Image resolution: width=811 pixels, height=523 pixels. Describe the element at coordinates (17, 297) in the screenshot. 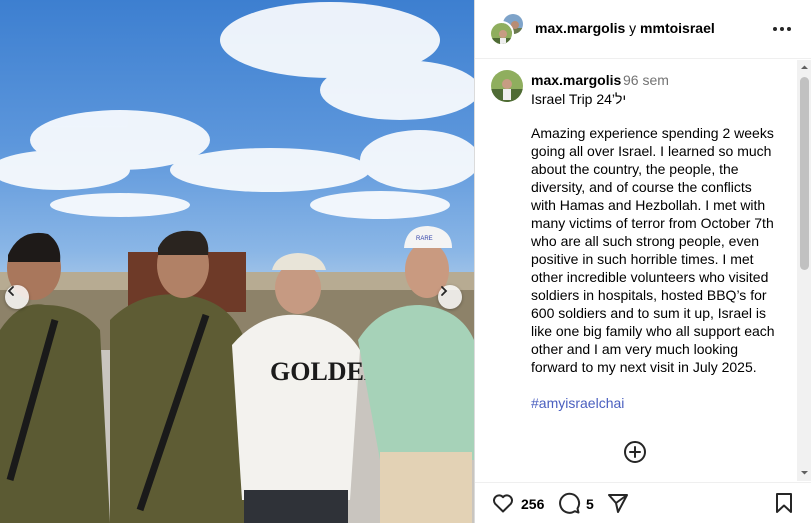

I see `previous-photo-button` at that location.